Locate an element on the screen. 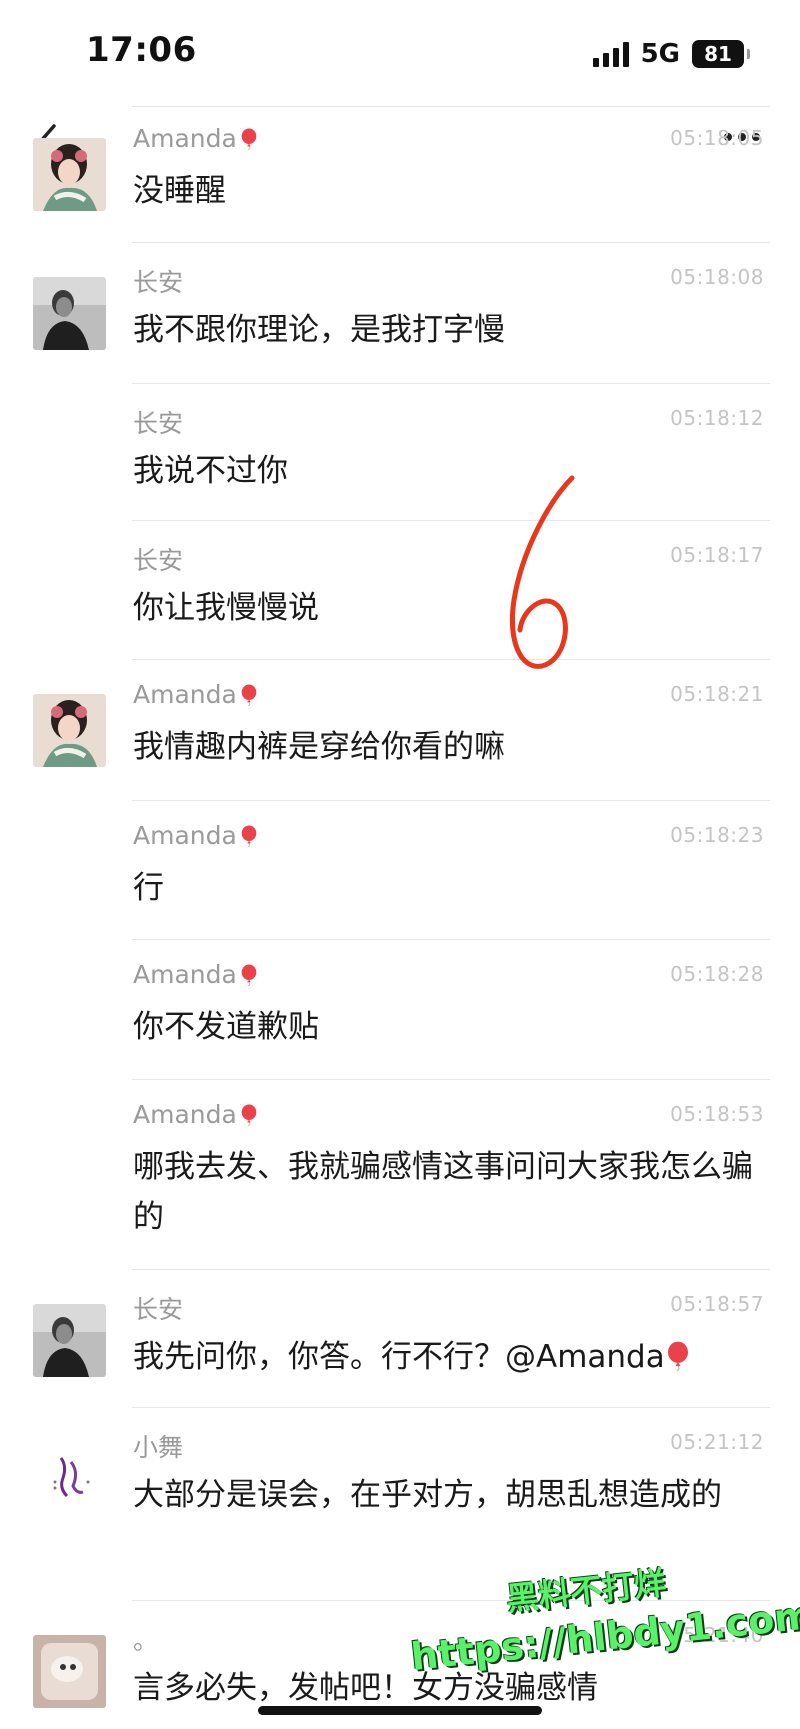  message-text-content: 你不发道歉贴 is located at coordinates (226, 1027).